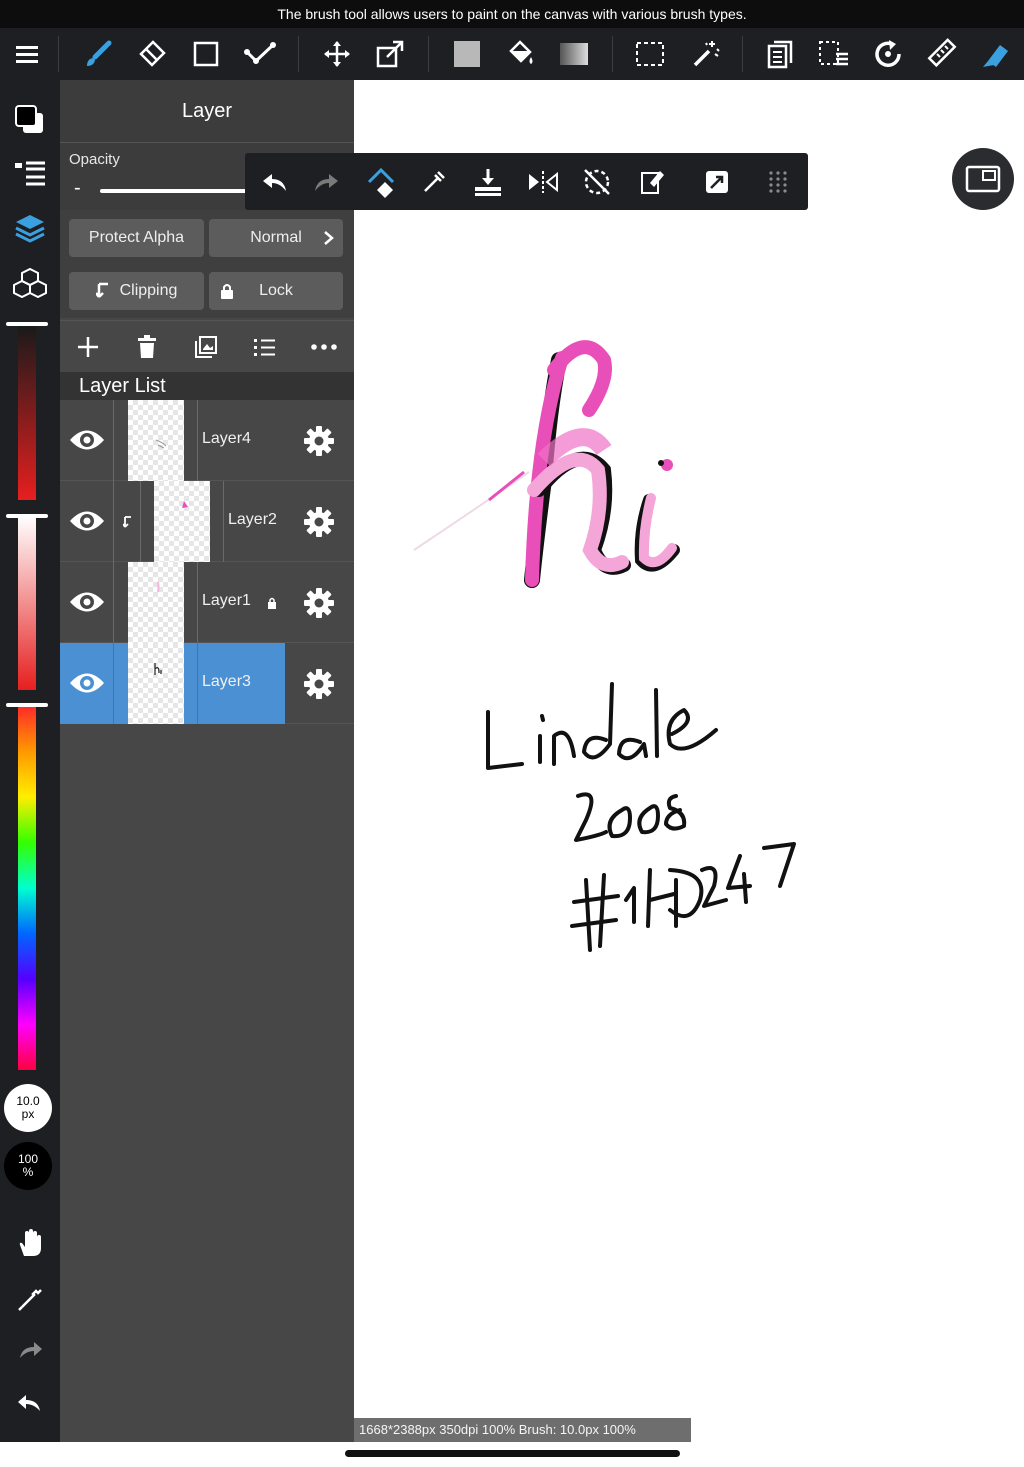 The width and height of the screenshot is (1024, 1467). I want to click on hue-handle, so click(27, 705).